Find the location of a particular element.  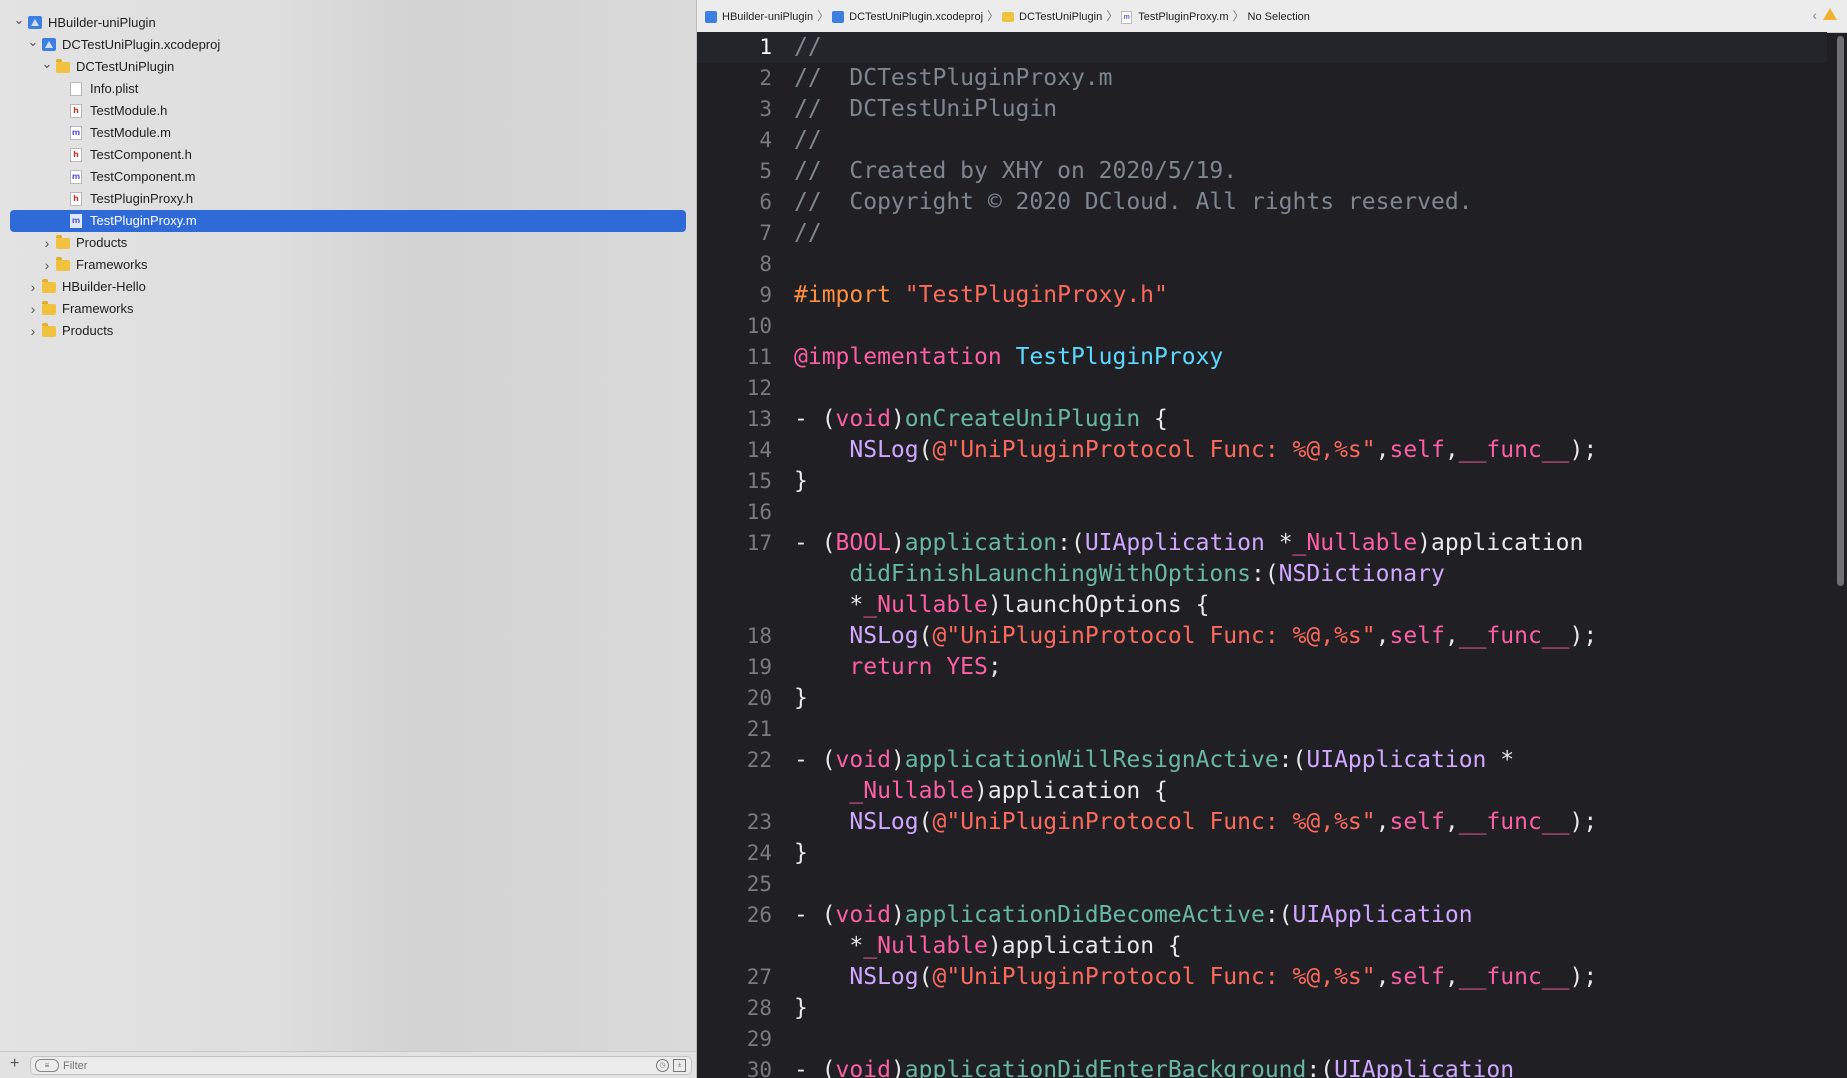

navigator-item: m TestComponent.m is located at coordinates (348, 177).